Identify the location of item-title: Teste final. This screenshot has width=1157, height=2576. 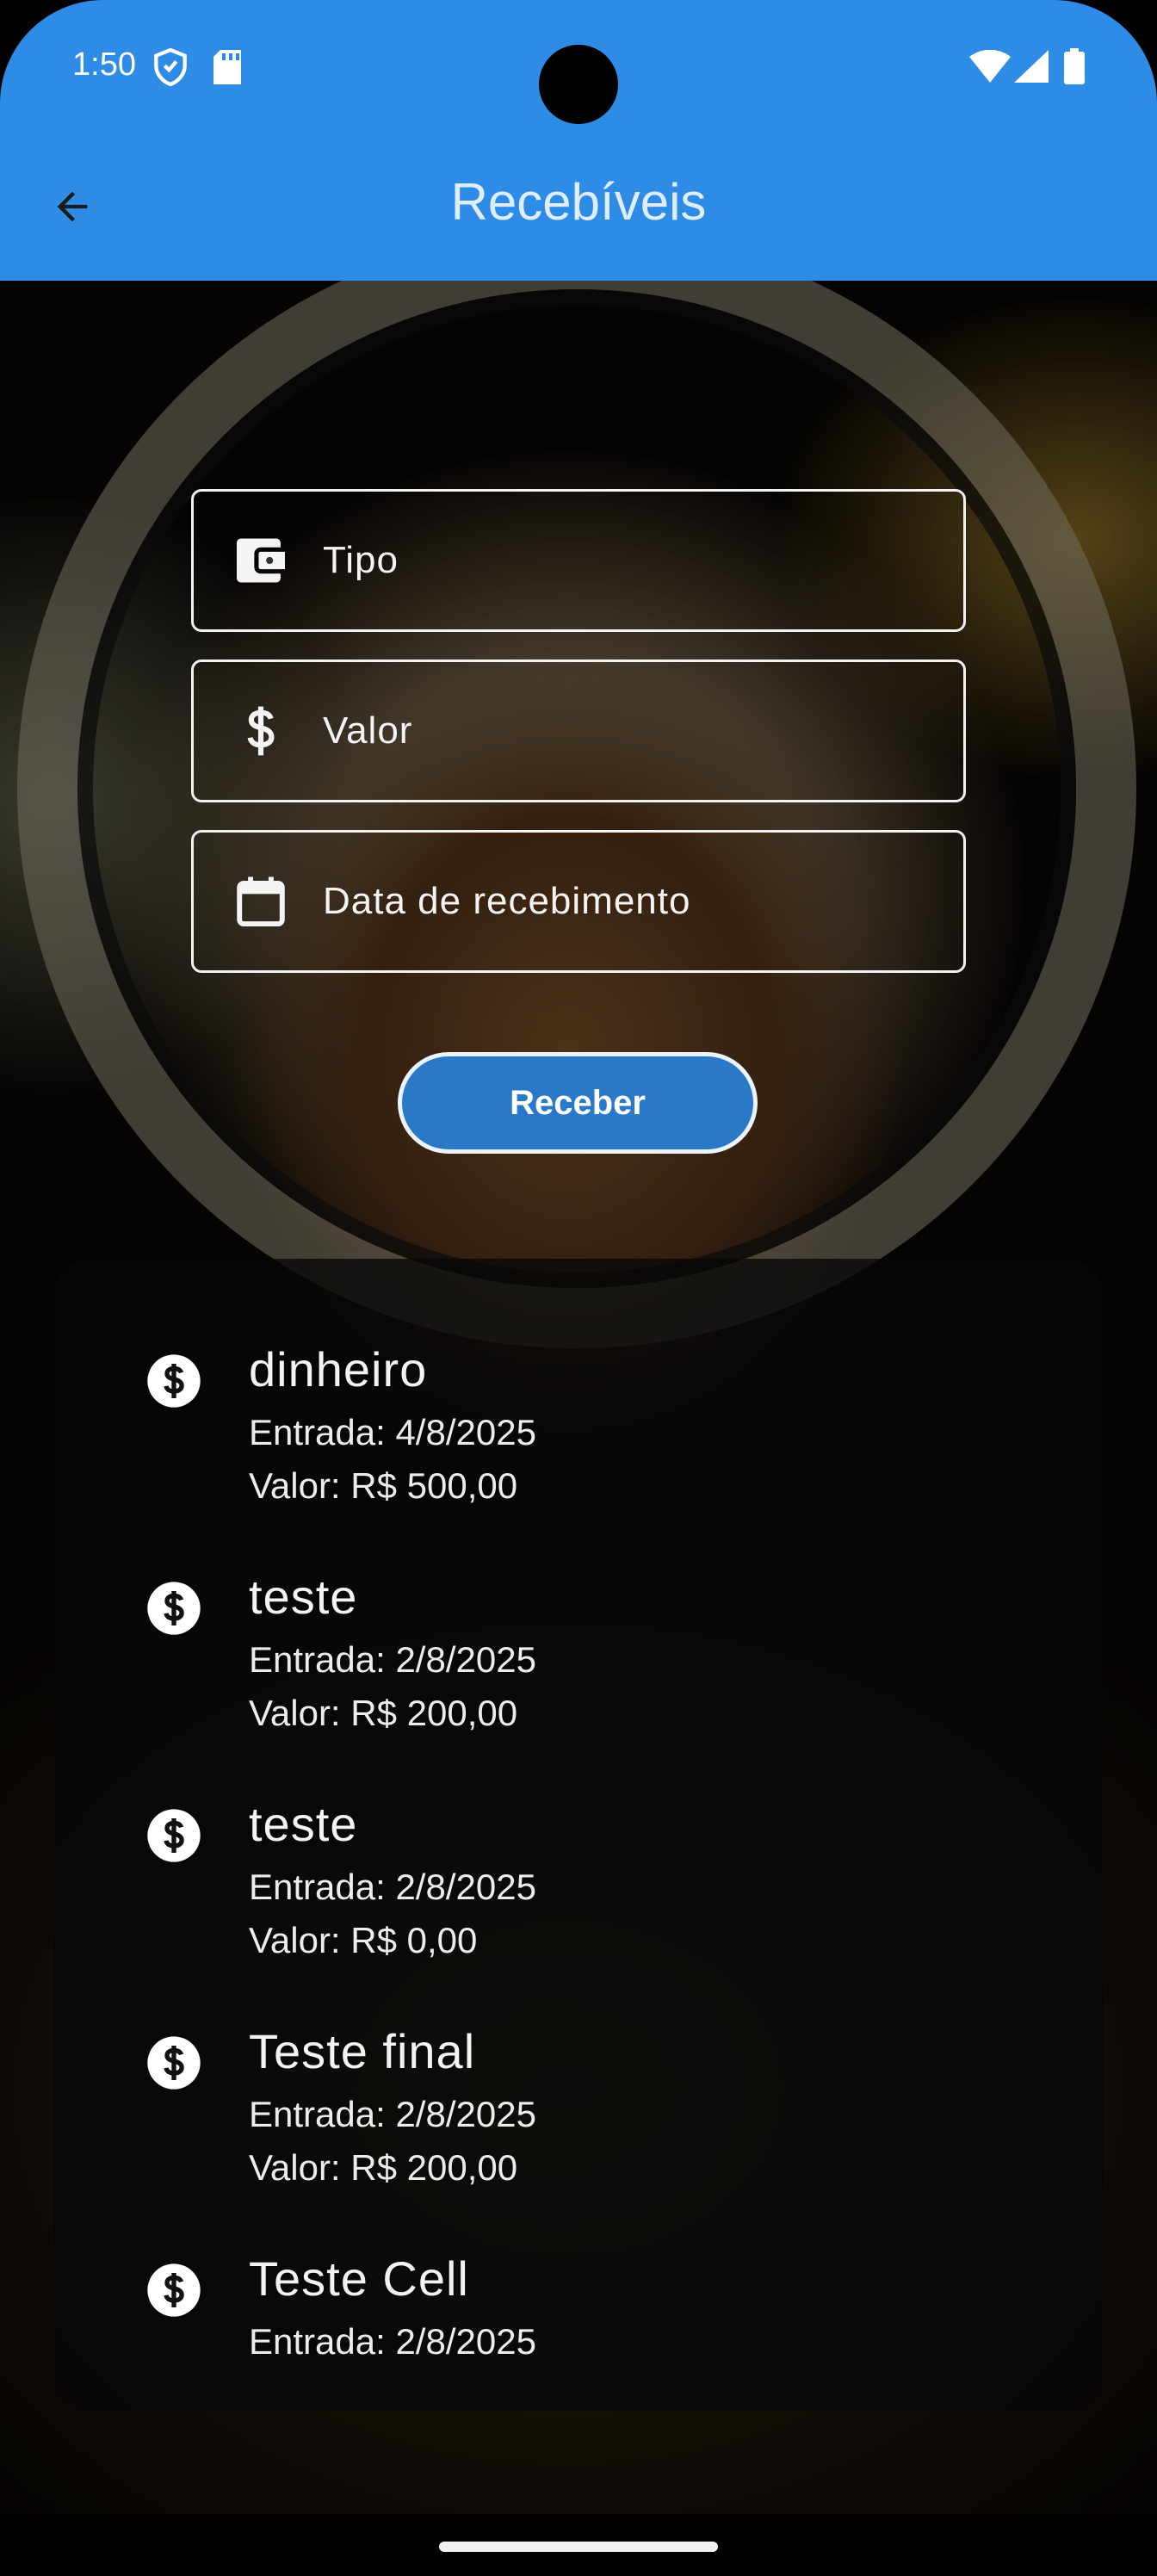
(362, 2051).